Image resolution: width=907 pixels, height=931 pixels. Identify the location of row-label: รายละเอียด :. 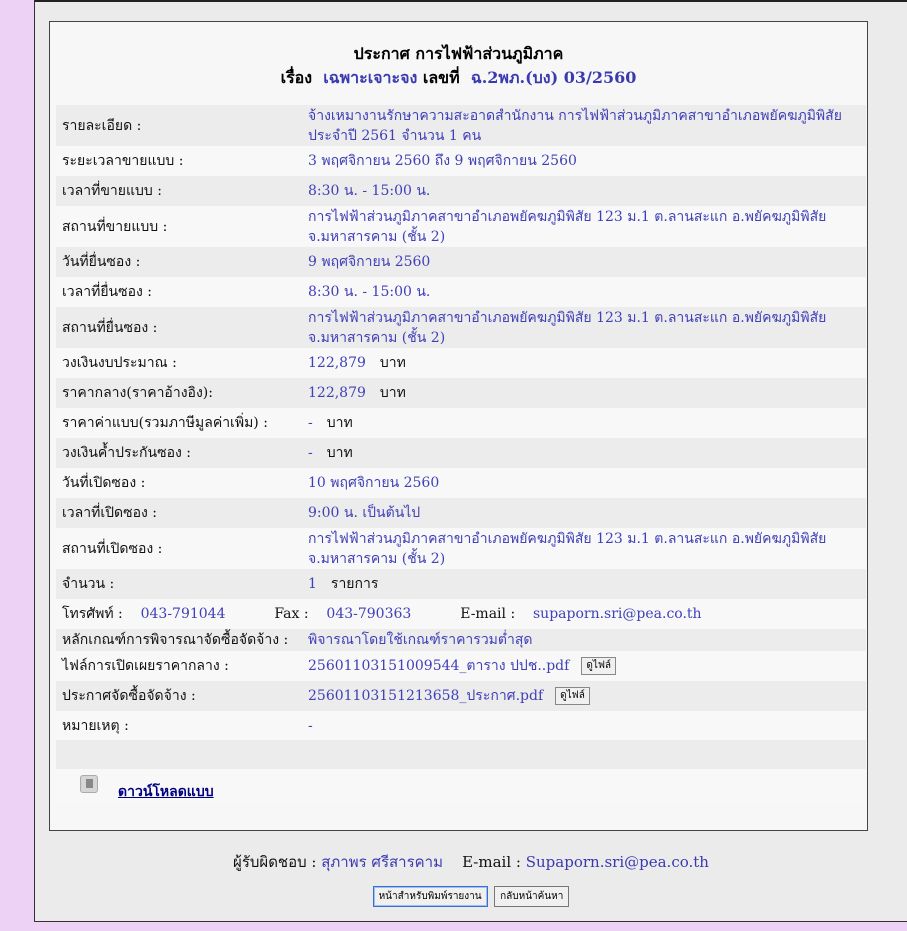
(179, 125).